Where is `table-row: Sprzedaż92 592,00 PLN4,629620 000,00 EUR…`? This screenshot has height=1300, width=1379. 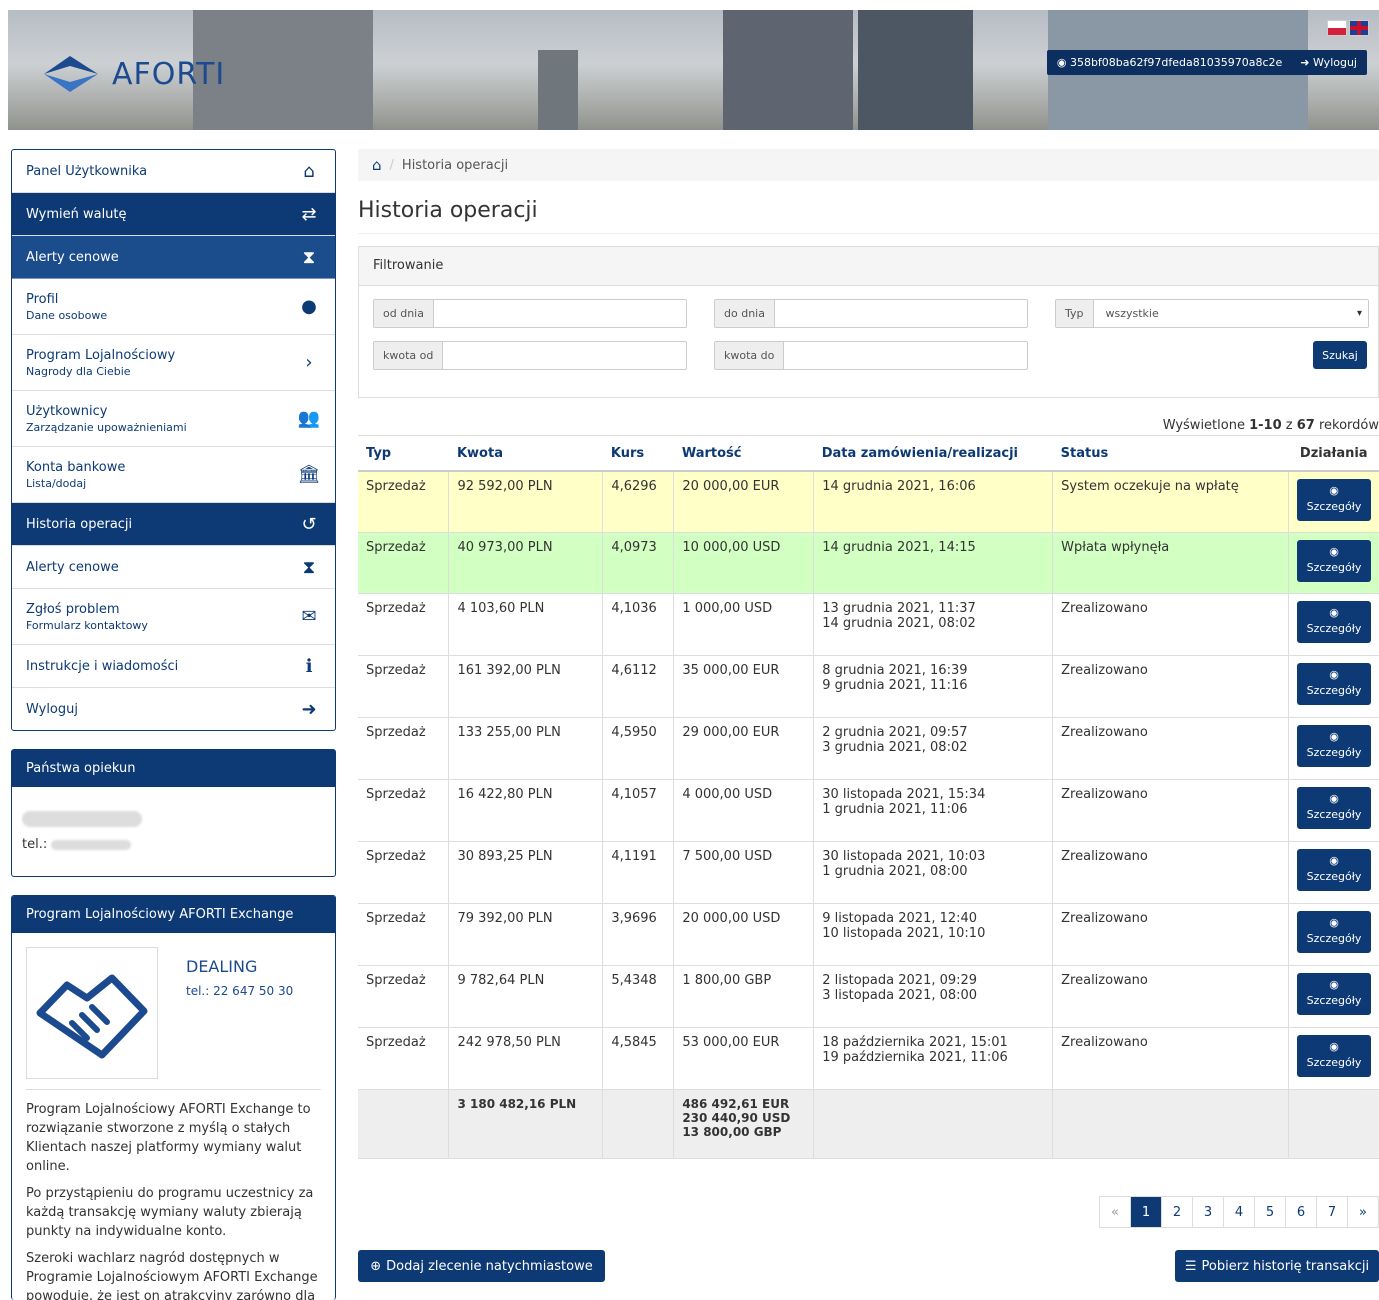 table-row: Sprzedaż92 592,00 PLN4,629620 000,00 EUR… is located at coordinates (868, 502).